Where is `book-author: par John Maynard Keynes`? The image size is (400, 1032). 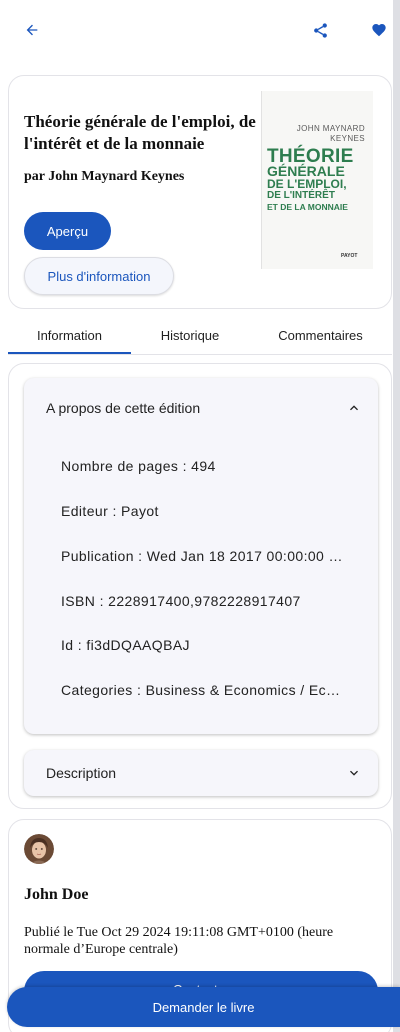 book-author: par John Maynard Keynes is located at coordinates (104, 176).